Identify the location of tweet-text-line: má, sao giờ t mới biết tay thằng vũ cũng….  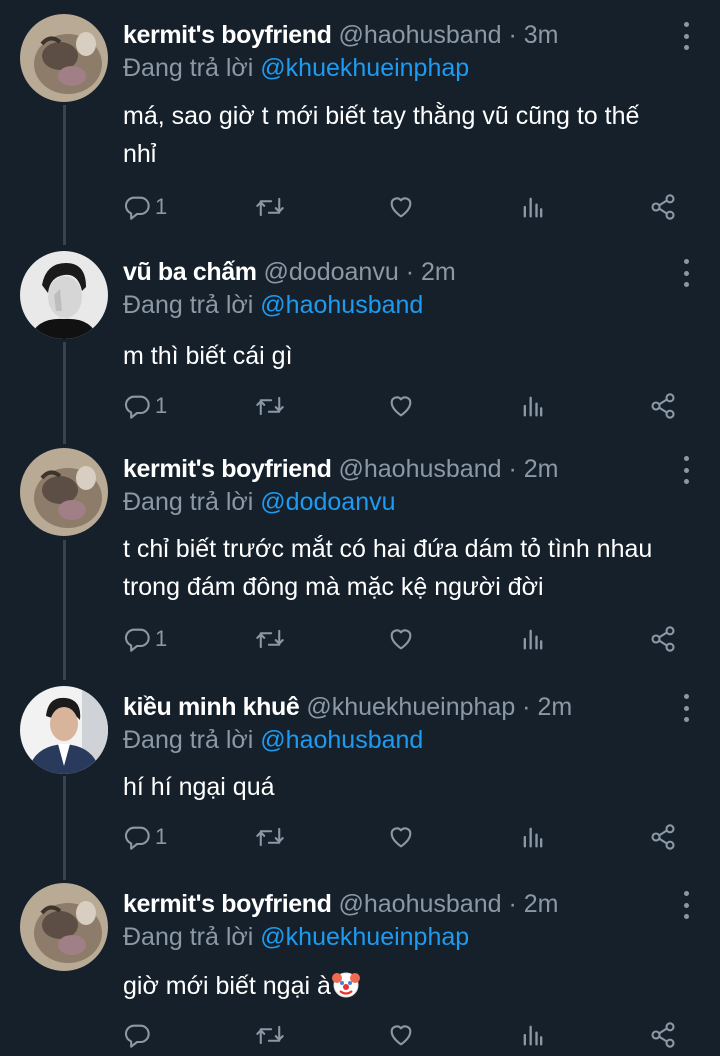
(381, 116).